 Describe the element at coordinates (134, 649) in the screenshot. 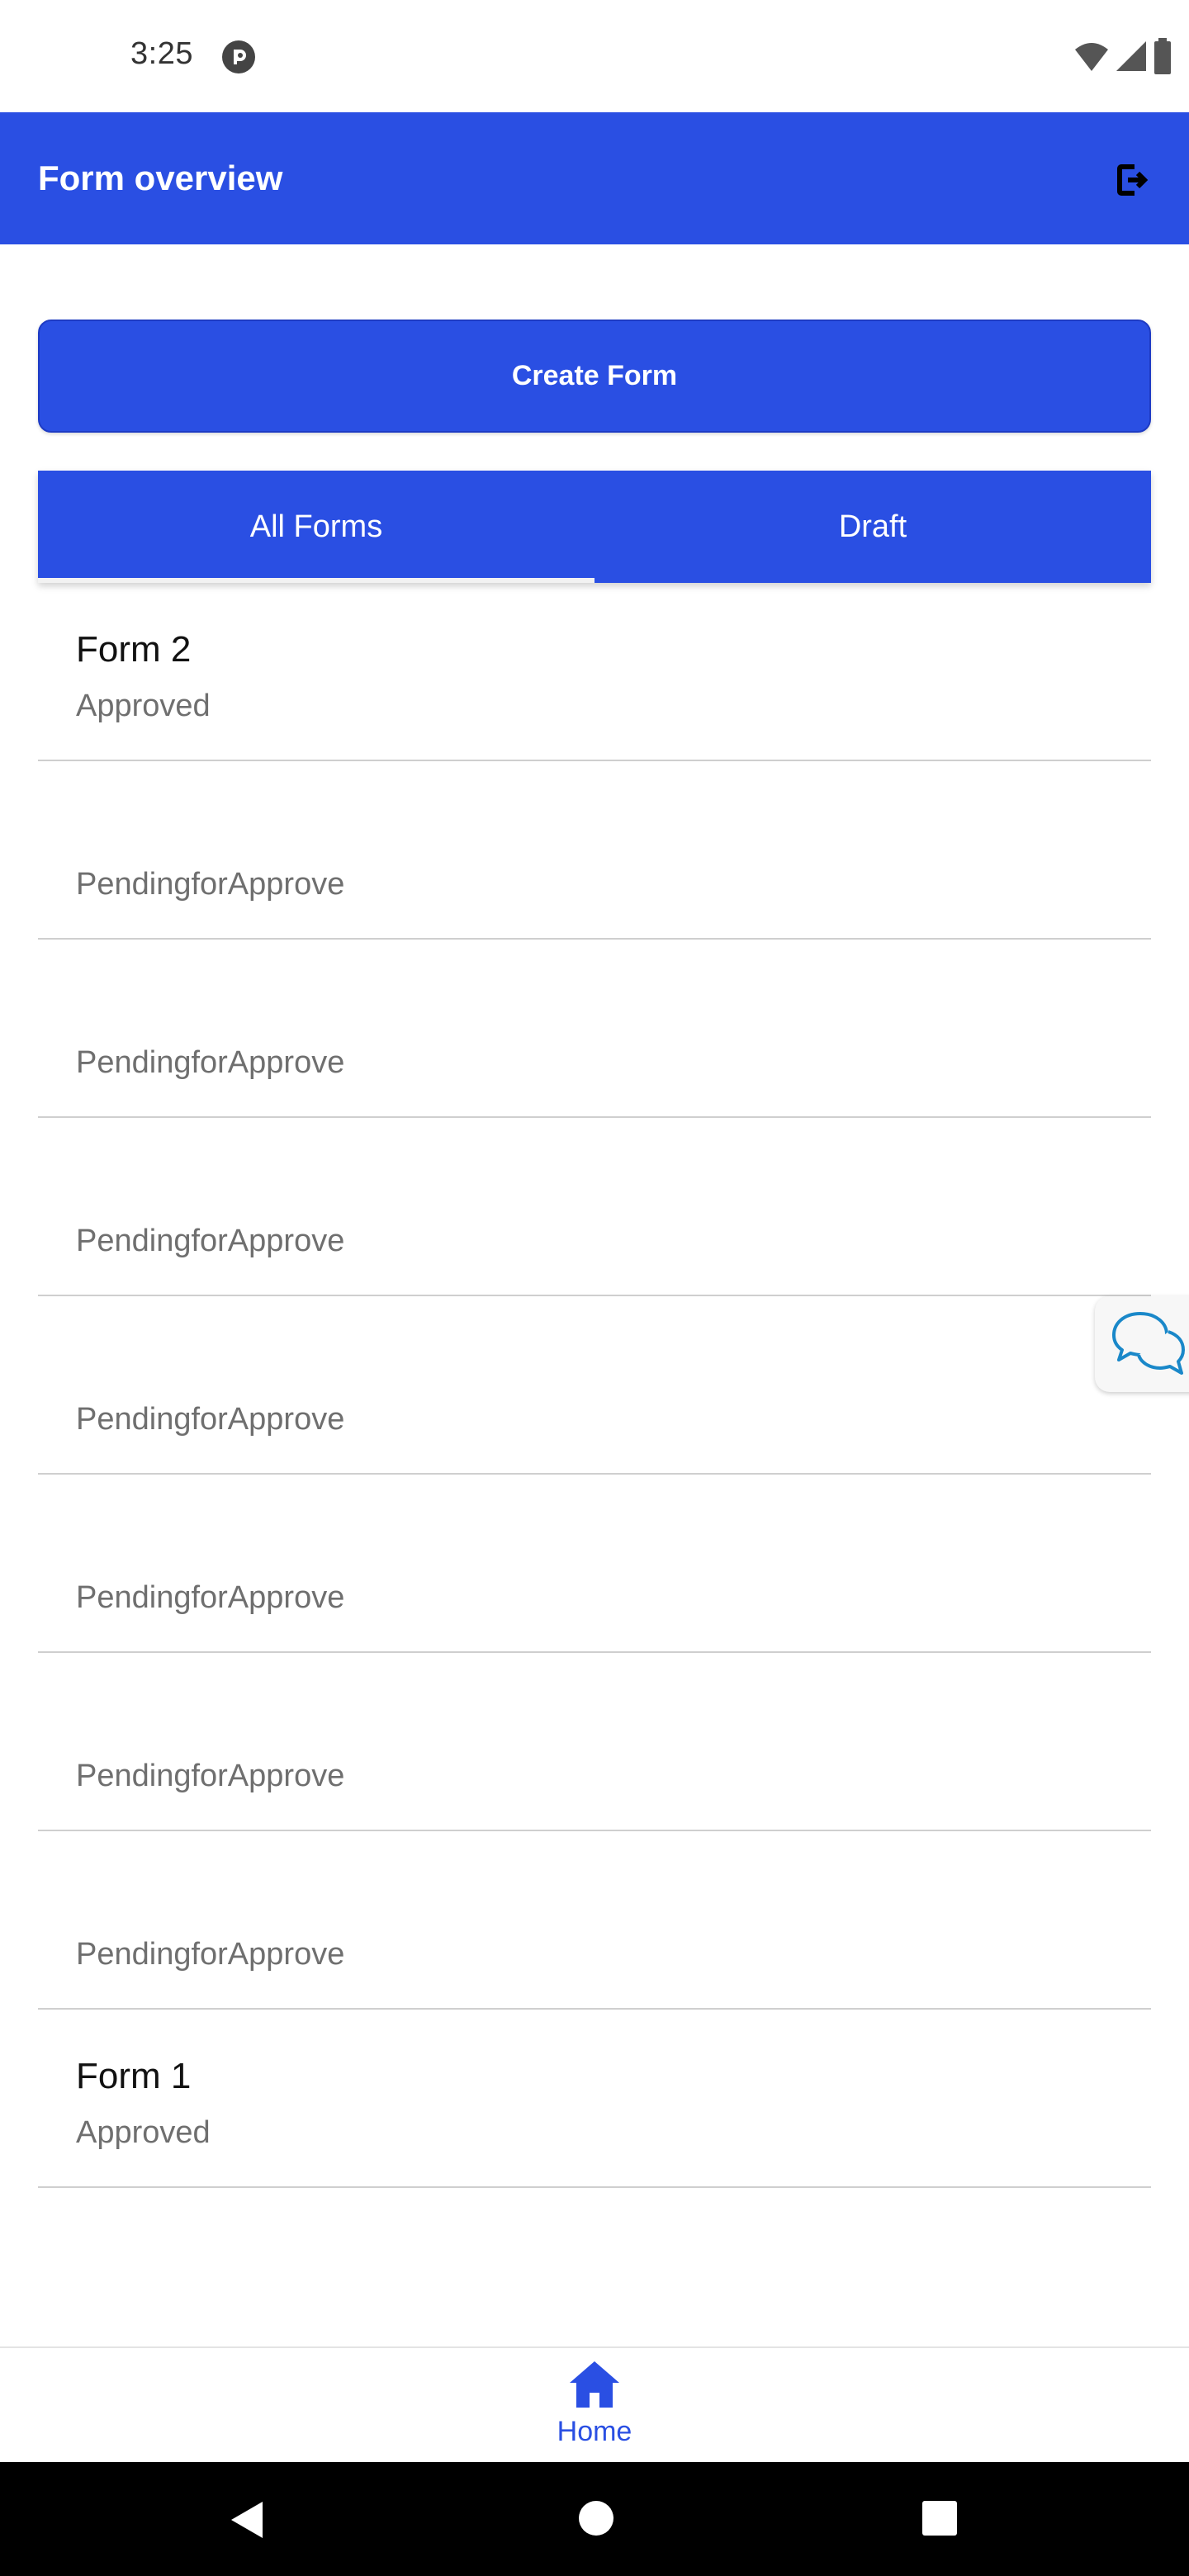

I see `form-title: Form 2` at that location.